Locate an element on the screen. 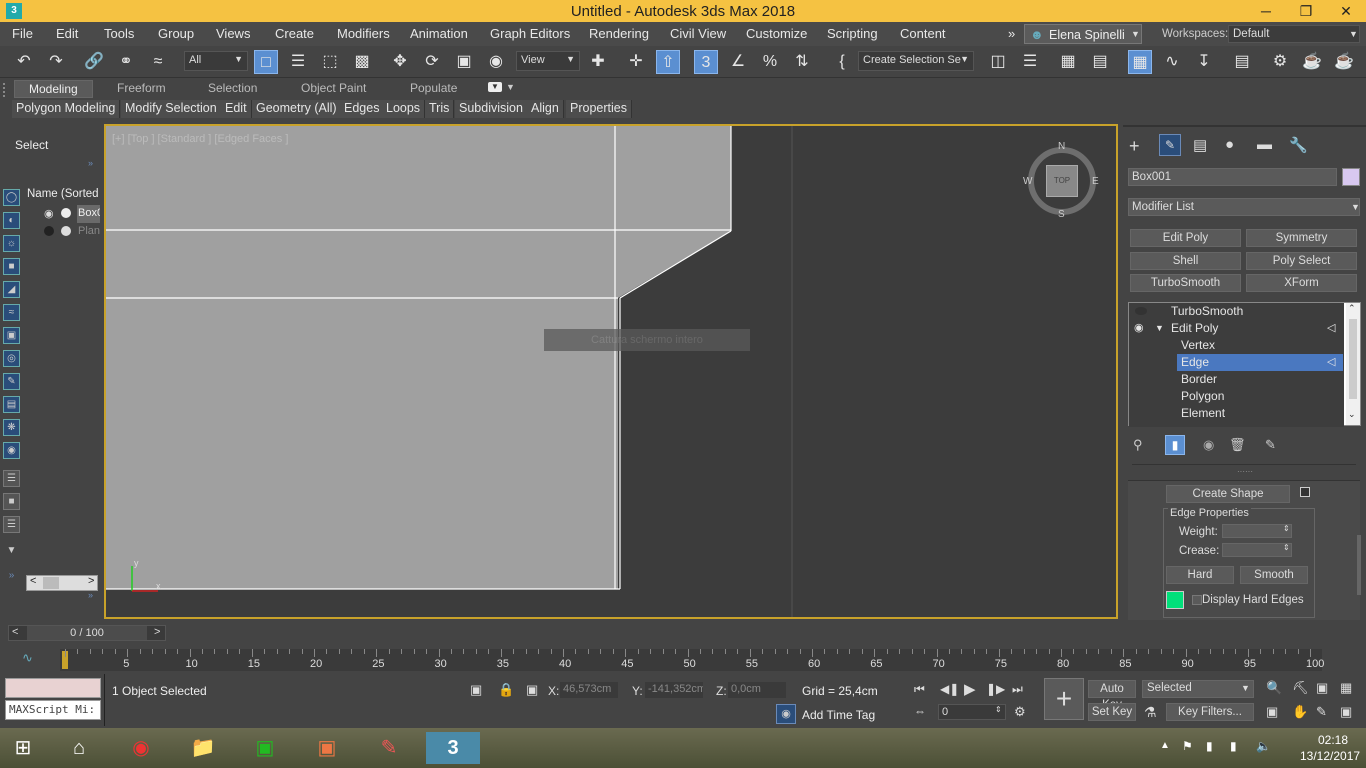 The width and height of the screenshot is (1366, 768). menu-animation: Animation is located at coordinates (439, 33).